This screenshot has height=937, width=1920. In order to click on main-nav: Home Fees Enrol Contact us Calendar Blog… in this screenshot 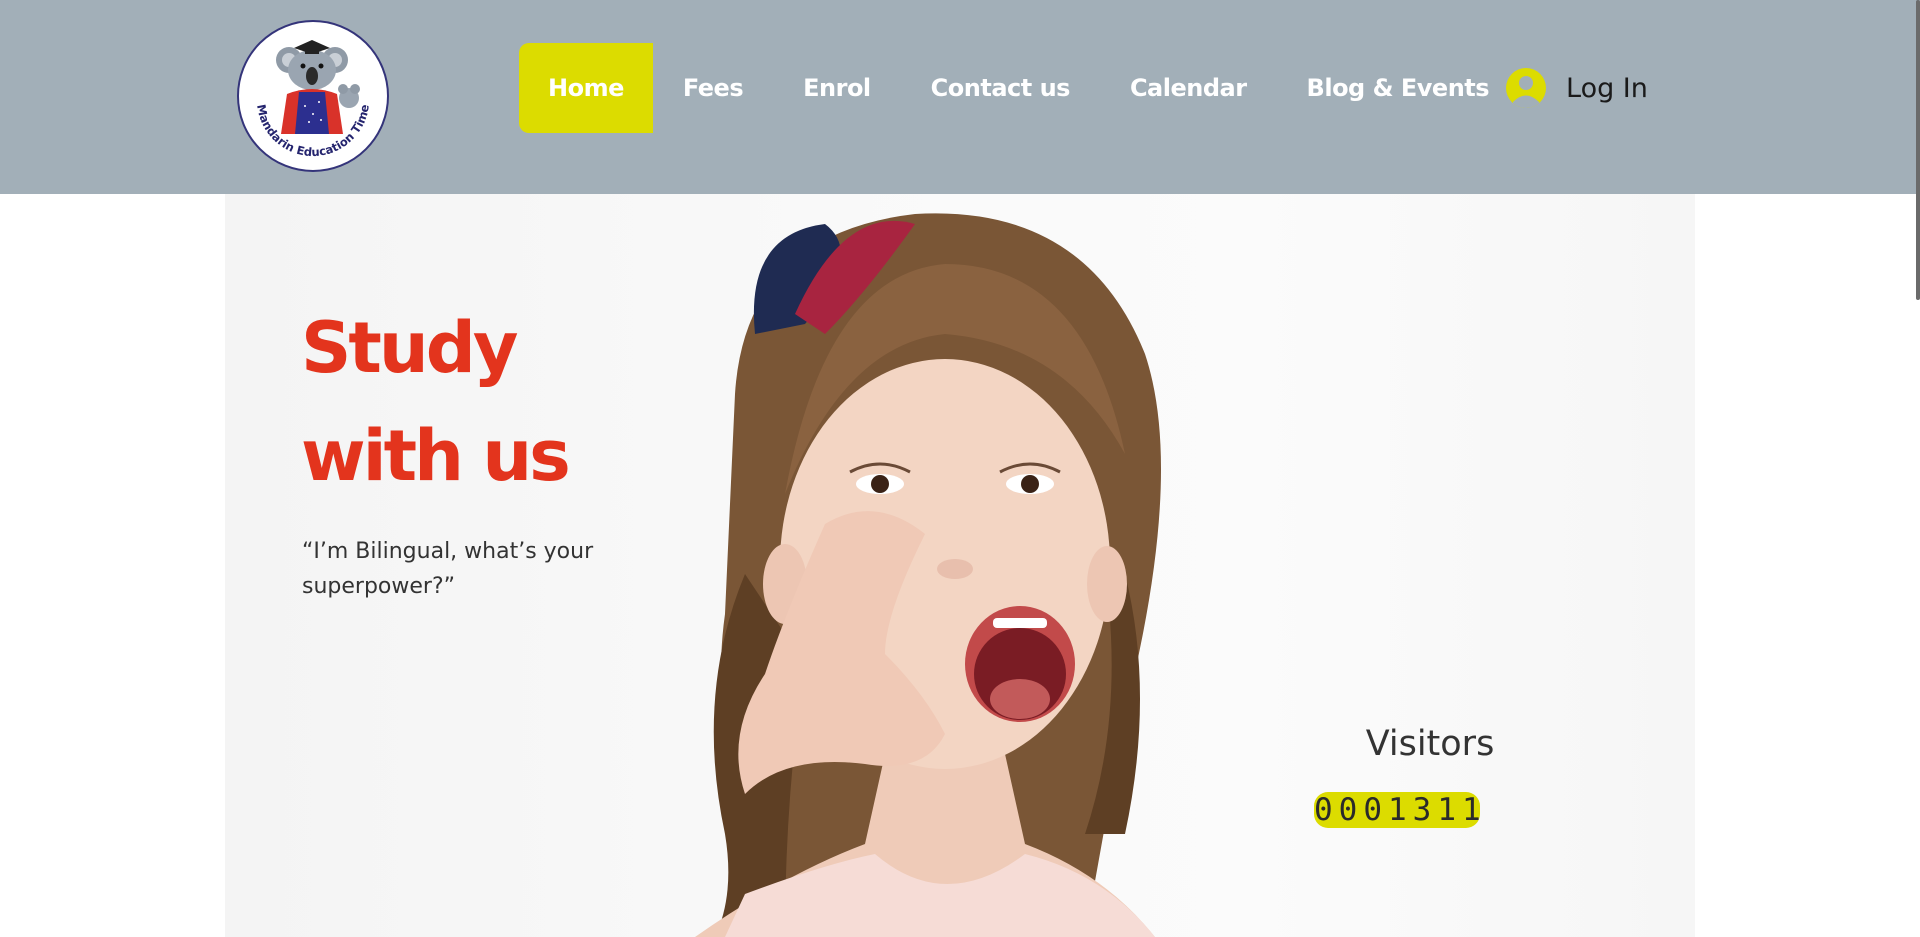, I will do `click(1019, 88)`.